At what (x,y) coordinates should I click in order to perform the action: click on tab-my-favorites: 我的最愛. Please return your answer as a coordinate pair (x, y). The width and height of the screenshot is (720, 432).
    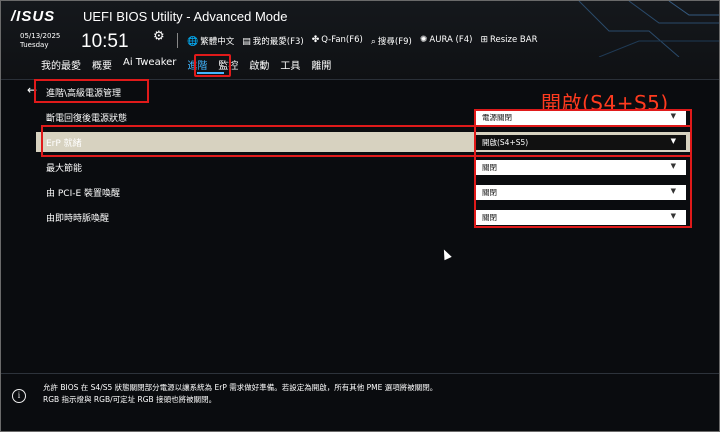
    Looking at the image, I should click on (61, 64).